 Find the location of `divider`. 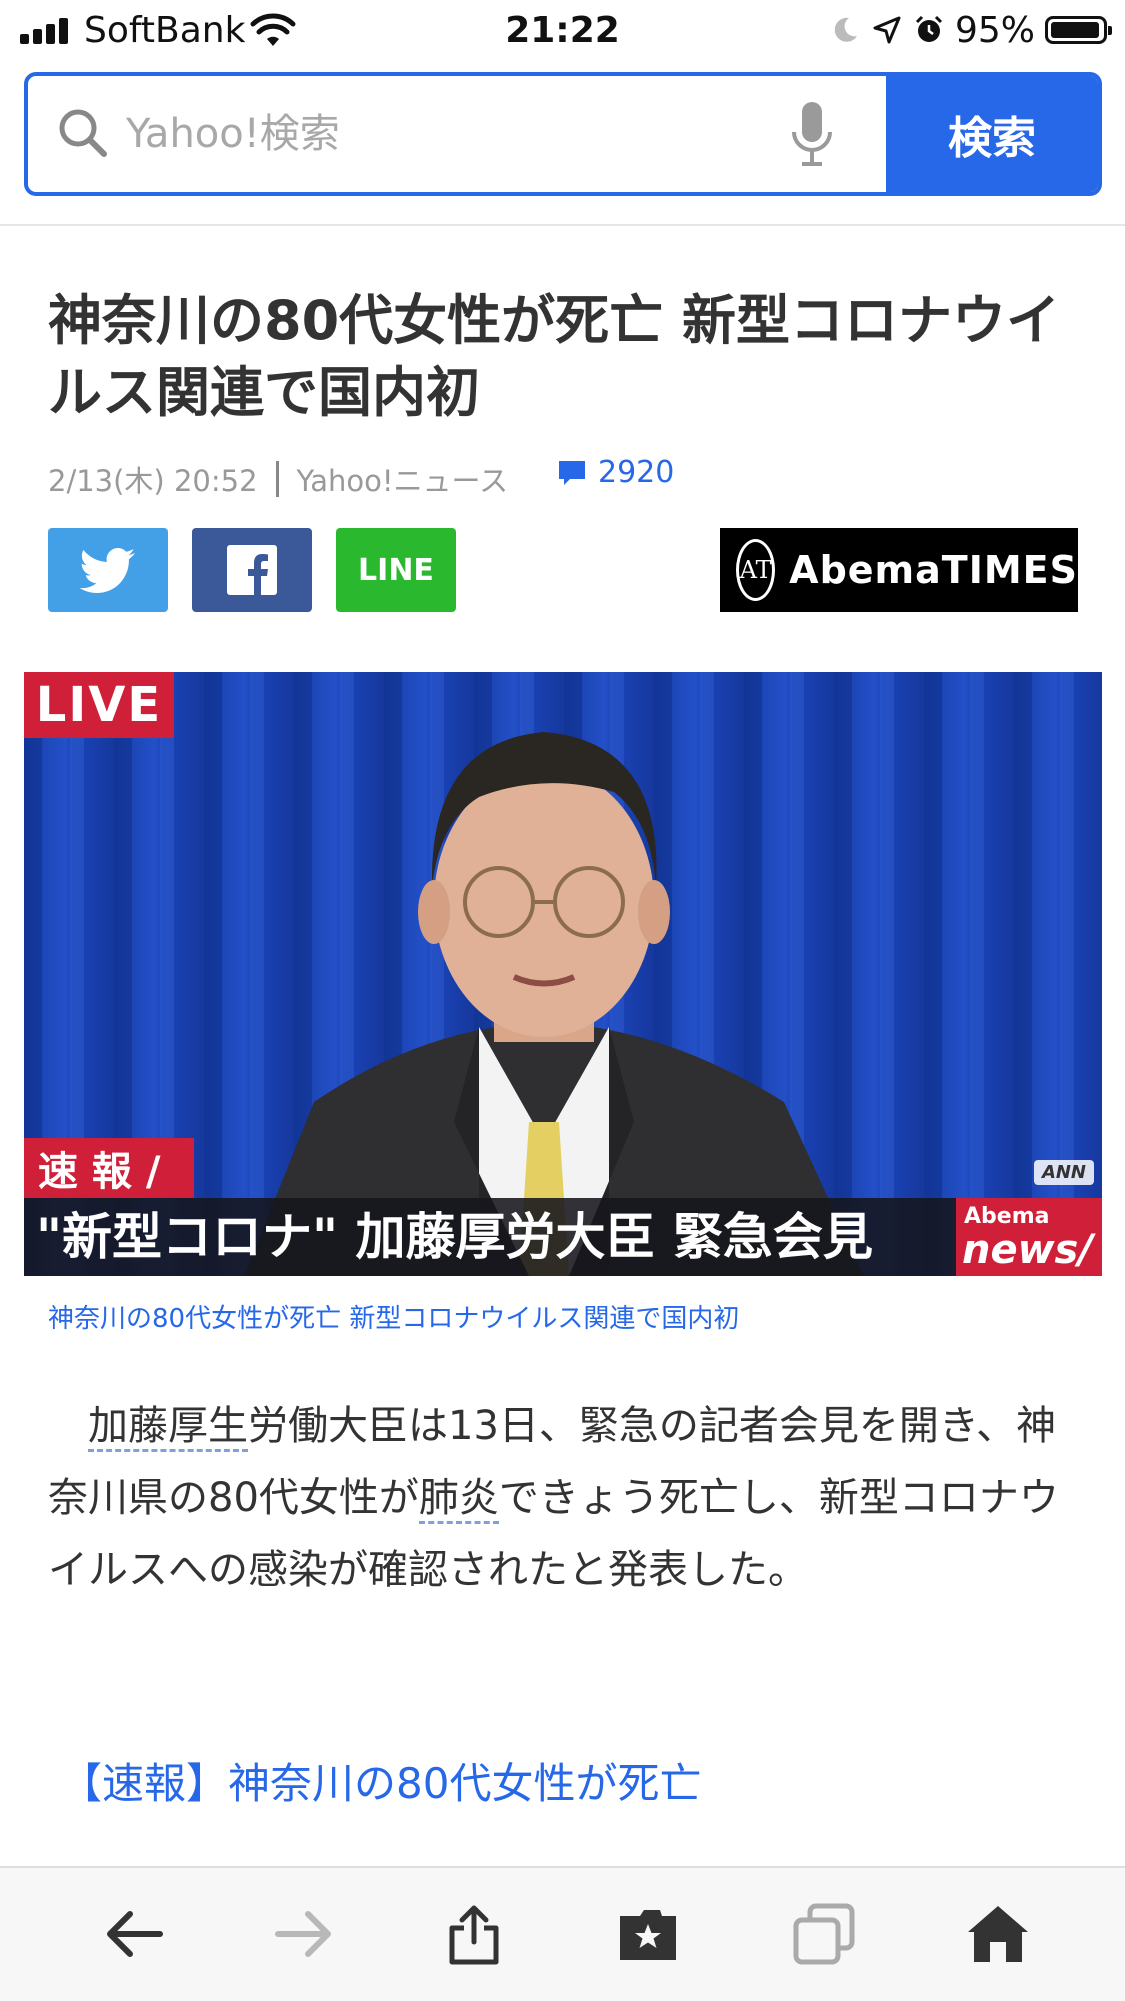

divider is located at coordinates (562, 225).